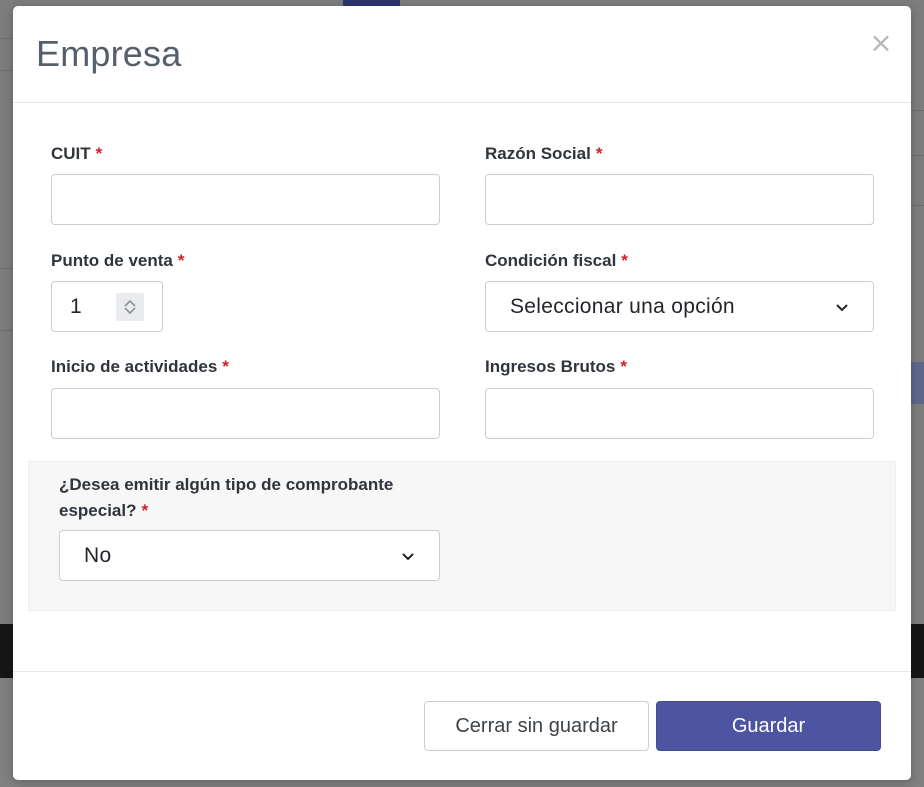 This screenshot has width=924, height=787. I want to click on condicion-fiscal-label-text: Condición fiscal, so click(551, 260).